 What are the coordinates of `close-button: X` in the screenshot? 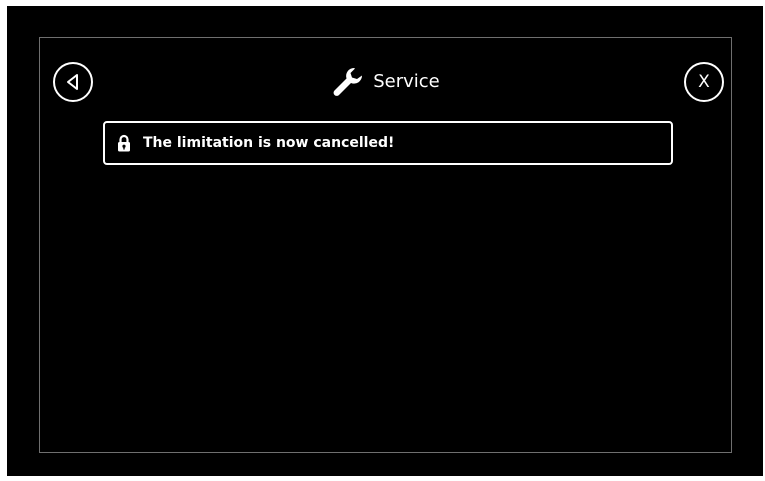 It's located at (704, 82).